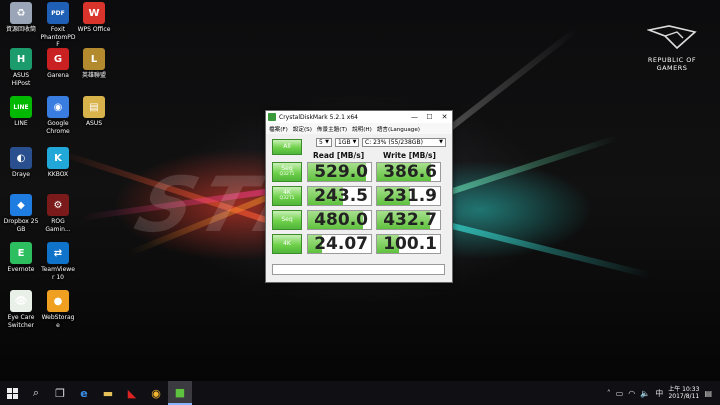  I want to click on rog-logo: REPUBLIC OF GAMERS, so click(672, 47).